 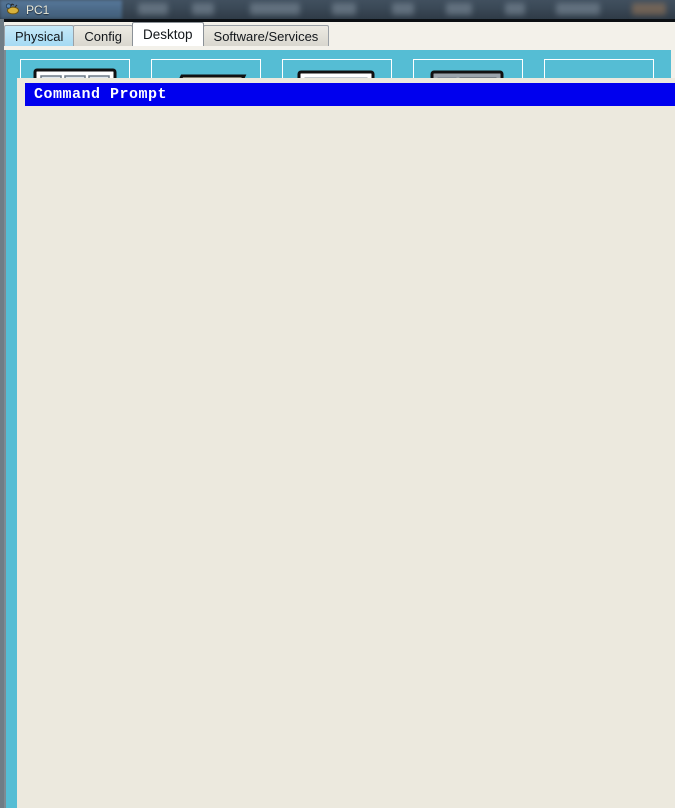 I want to click on command-prompt-left-gutter, so click(x=21, y=454).